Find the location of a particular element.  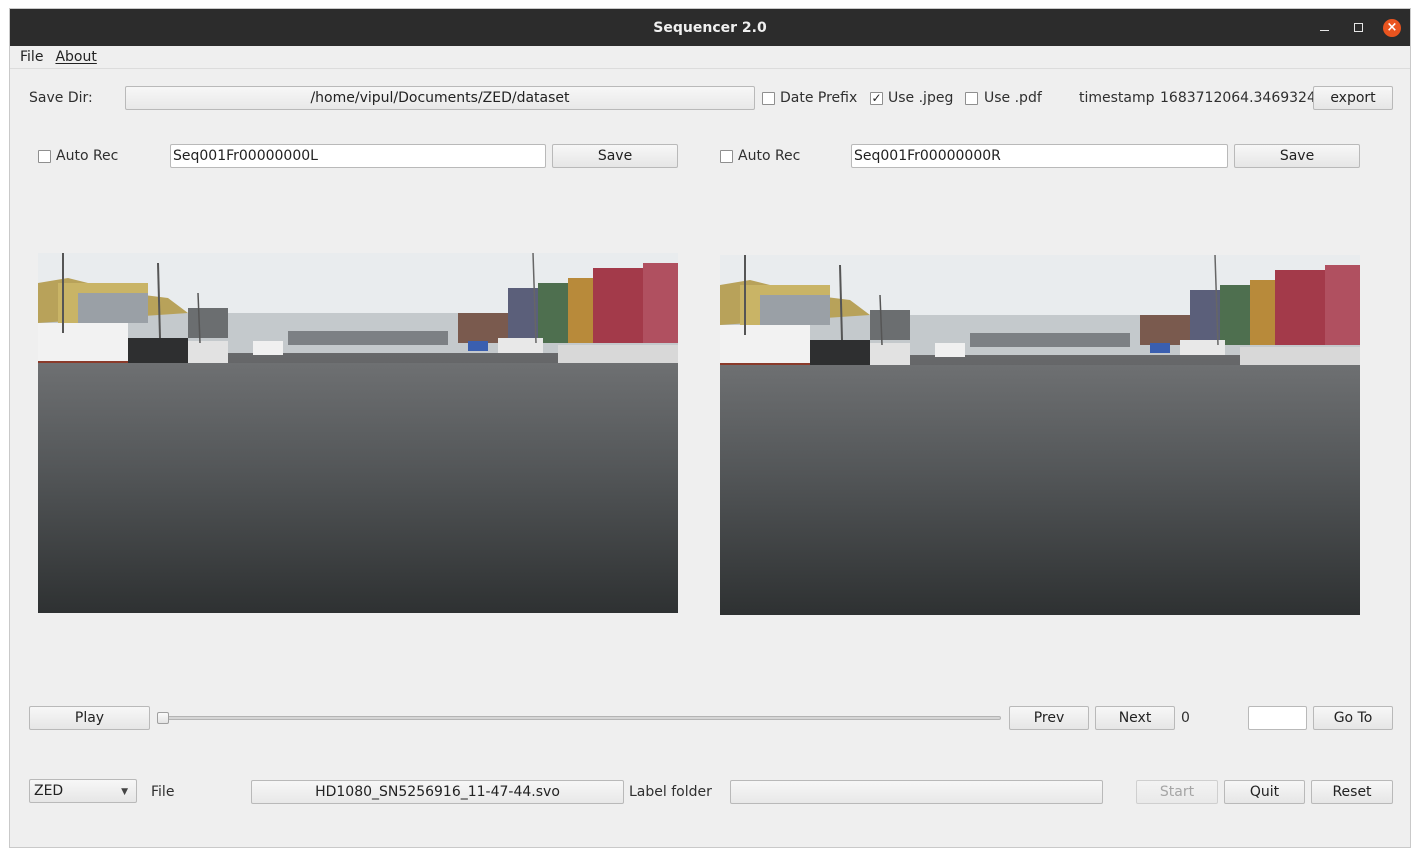

timestamp-value: 1683712064.3469324 is located at coordinates (1238, 98).